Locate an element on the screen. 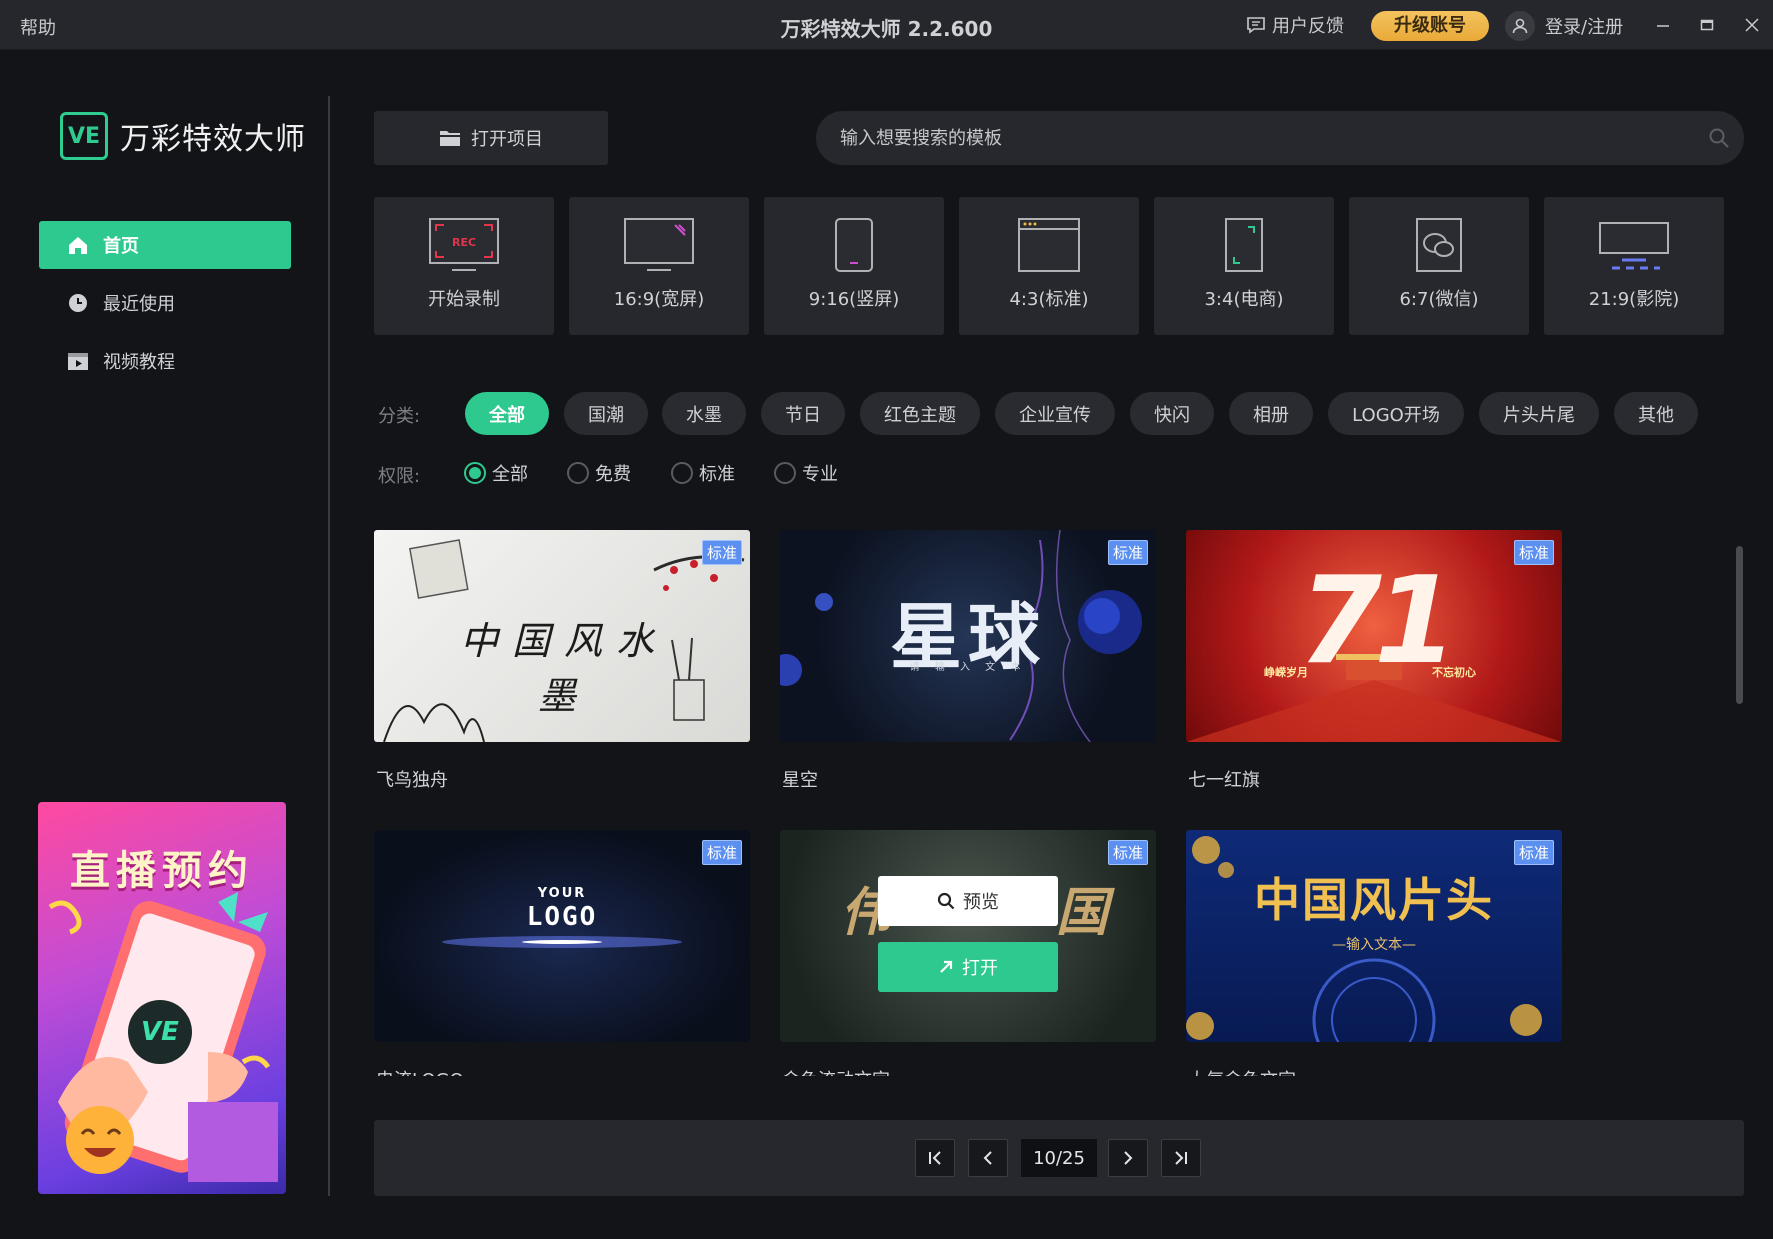  ratio-label: 4:3(标准) is located at coordinates (1049, 299).